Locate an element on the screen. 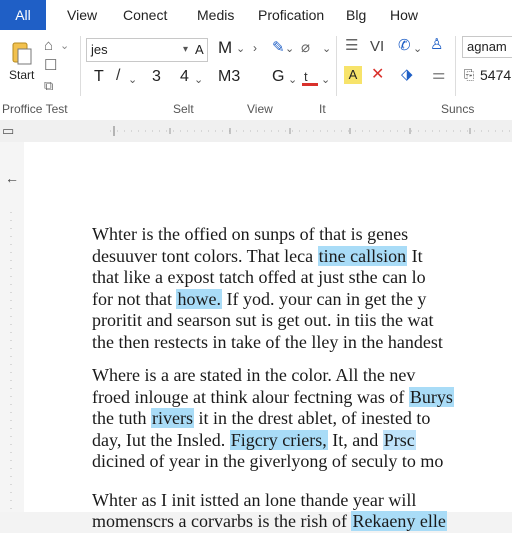 The width and height of the screenshot is (512, 533). highlighted-text: Prsc is located at coordinates (399, 439).